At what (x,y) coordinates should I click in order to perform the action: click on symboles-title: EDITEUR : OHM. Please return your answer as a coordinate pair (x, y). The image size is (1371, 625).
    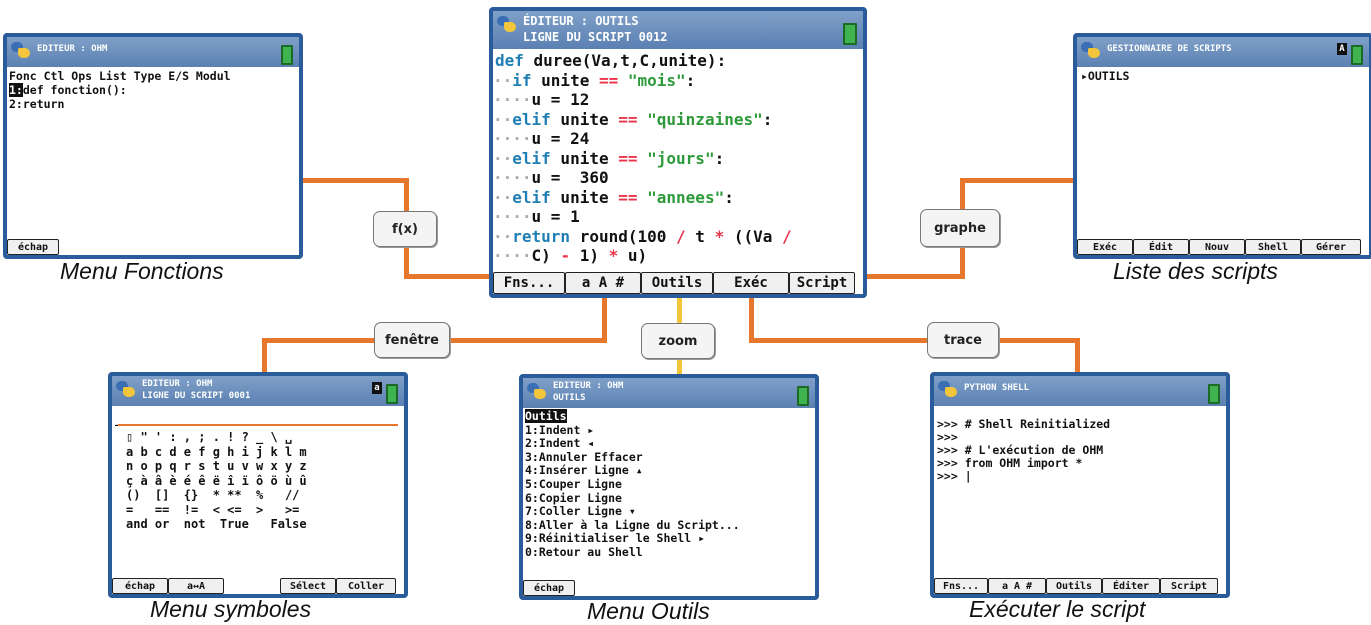
    Looking at the image, I should click on (177, 384).